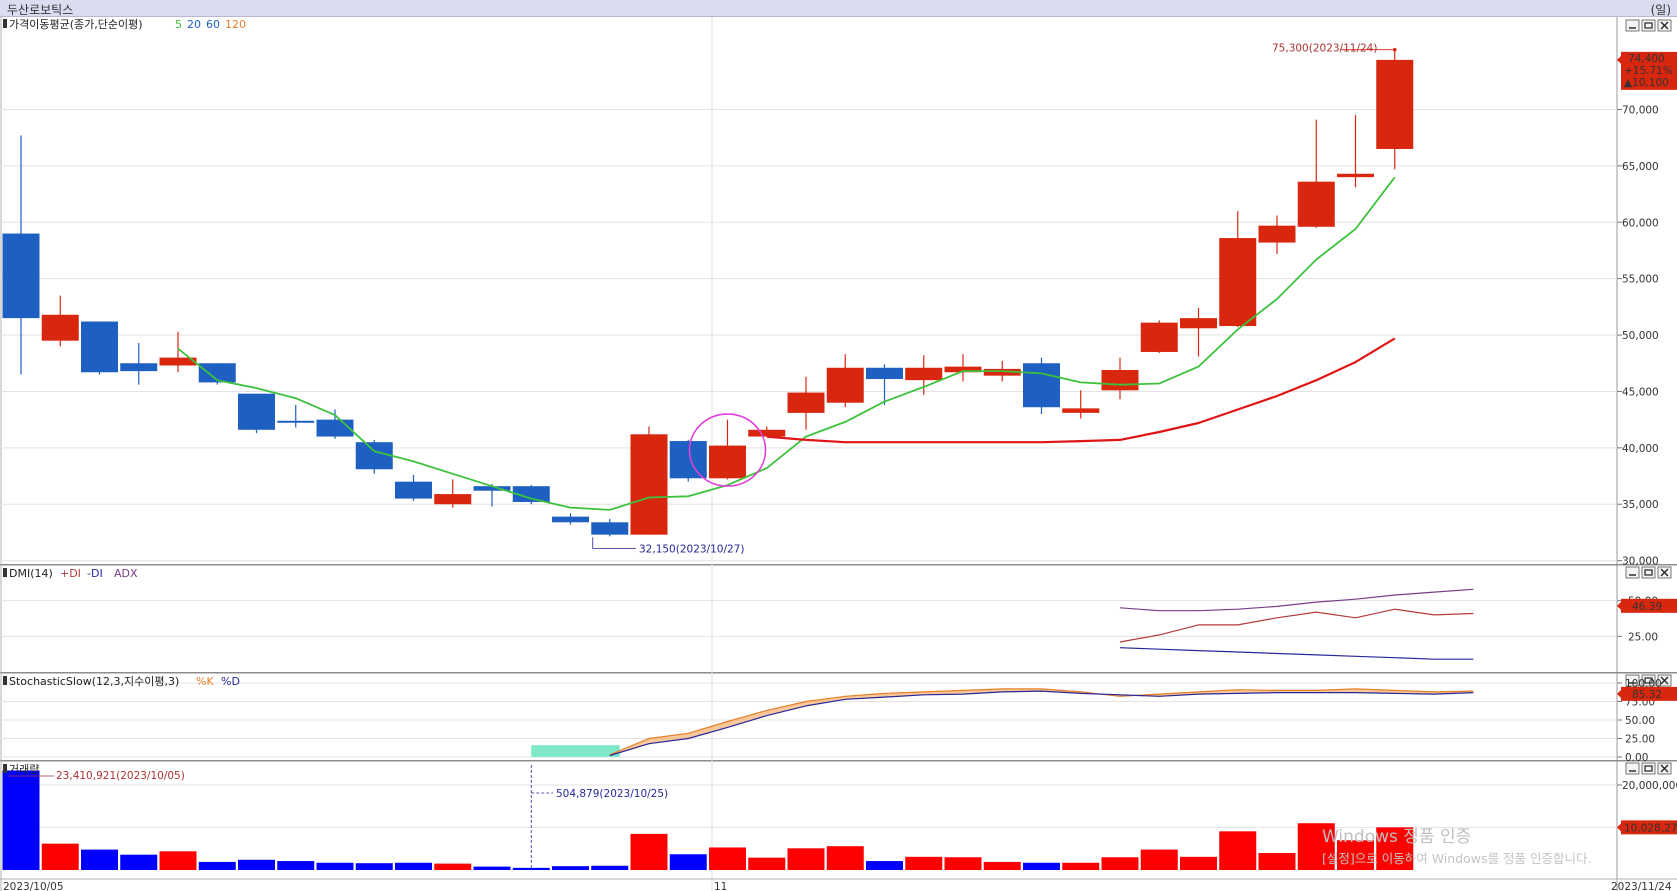 This screenshot has width=1677, height=891. What do you see at coordinates (1640, 392) in the screenshot?
I see `price-tick-label: 45,000` at bounding box center [1640, 392].